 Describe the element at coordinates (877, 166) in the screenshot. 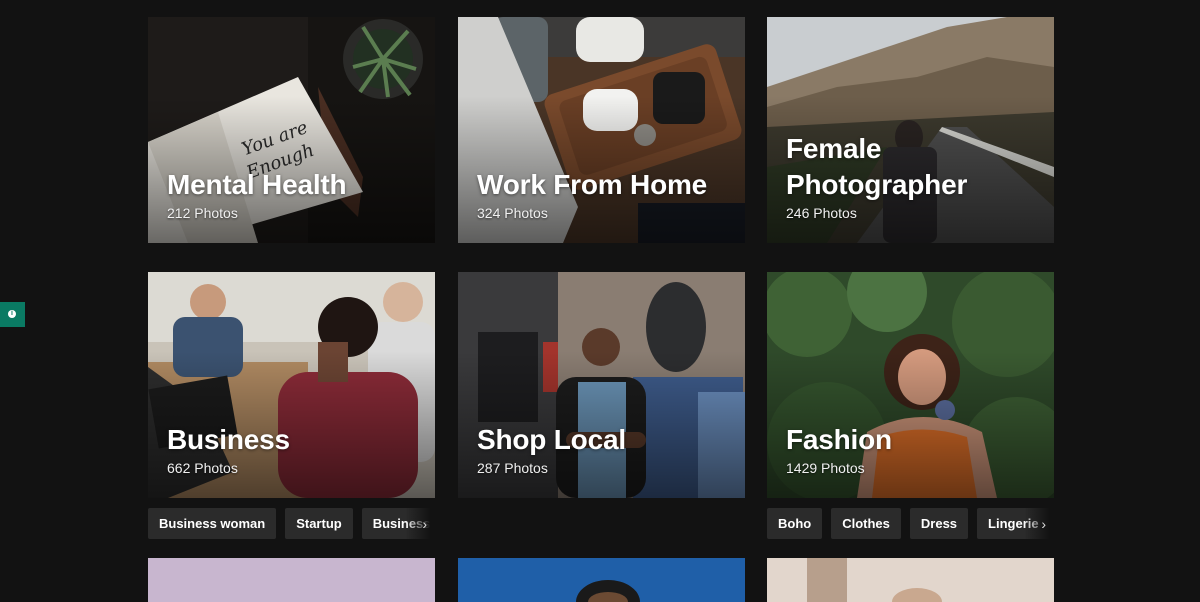

I see `collection-title: Female Photographer` at that location.